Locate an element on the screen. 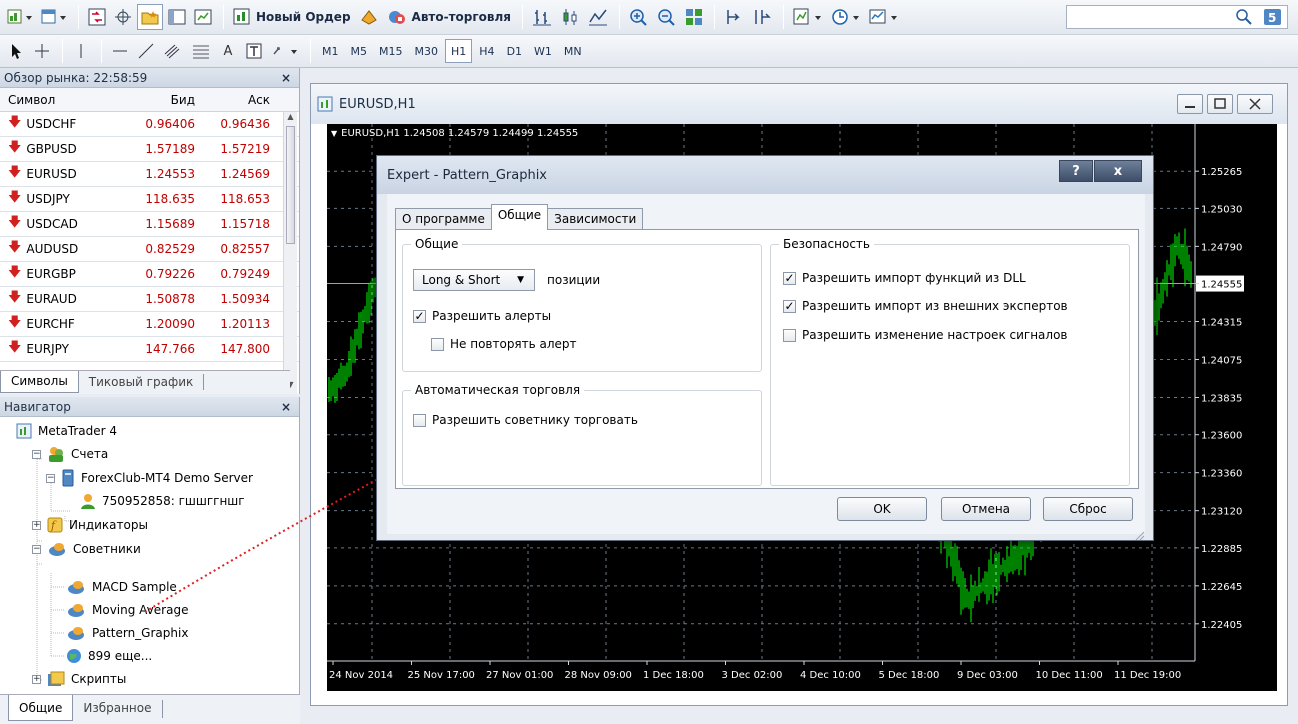 Image resolution: width=1298 pixels, height=724 pixels. timeframe-m1: M1 is located at coordinates (330, 51).